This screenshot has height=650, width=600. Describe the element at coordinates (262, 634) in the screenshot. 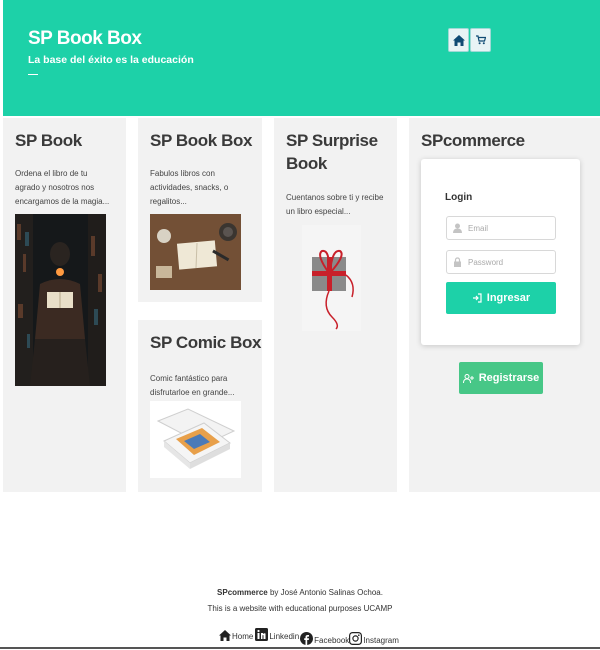

I see `linkedin-icon` at that location.